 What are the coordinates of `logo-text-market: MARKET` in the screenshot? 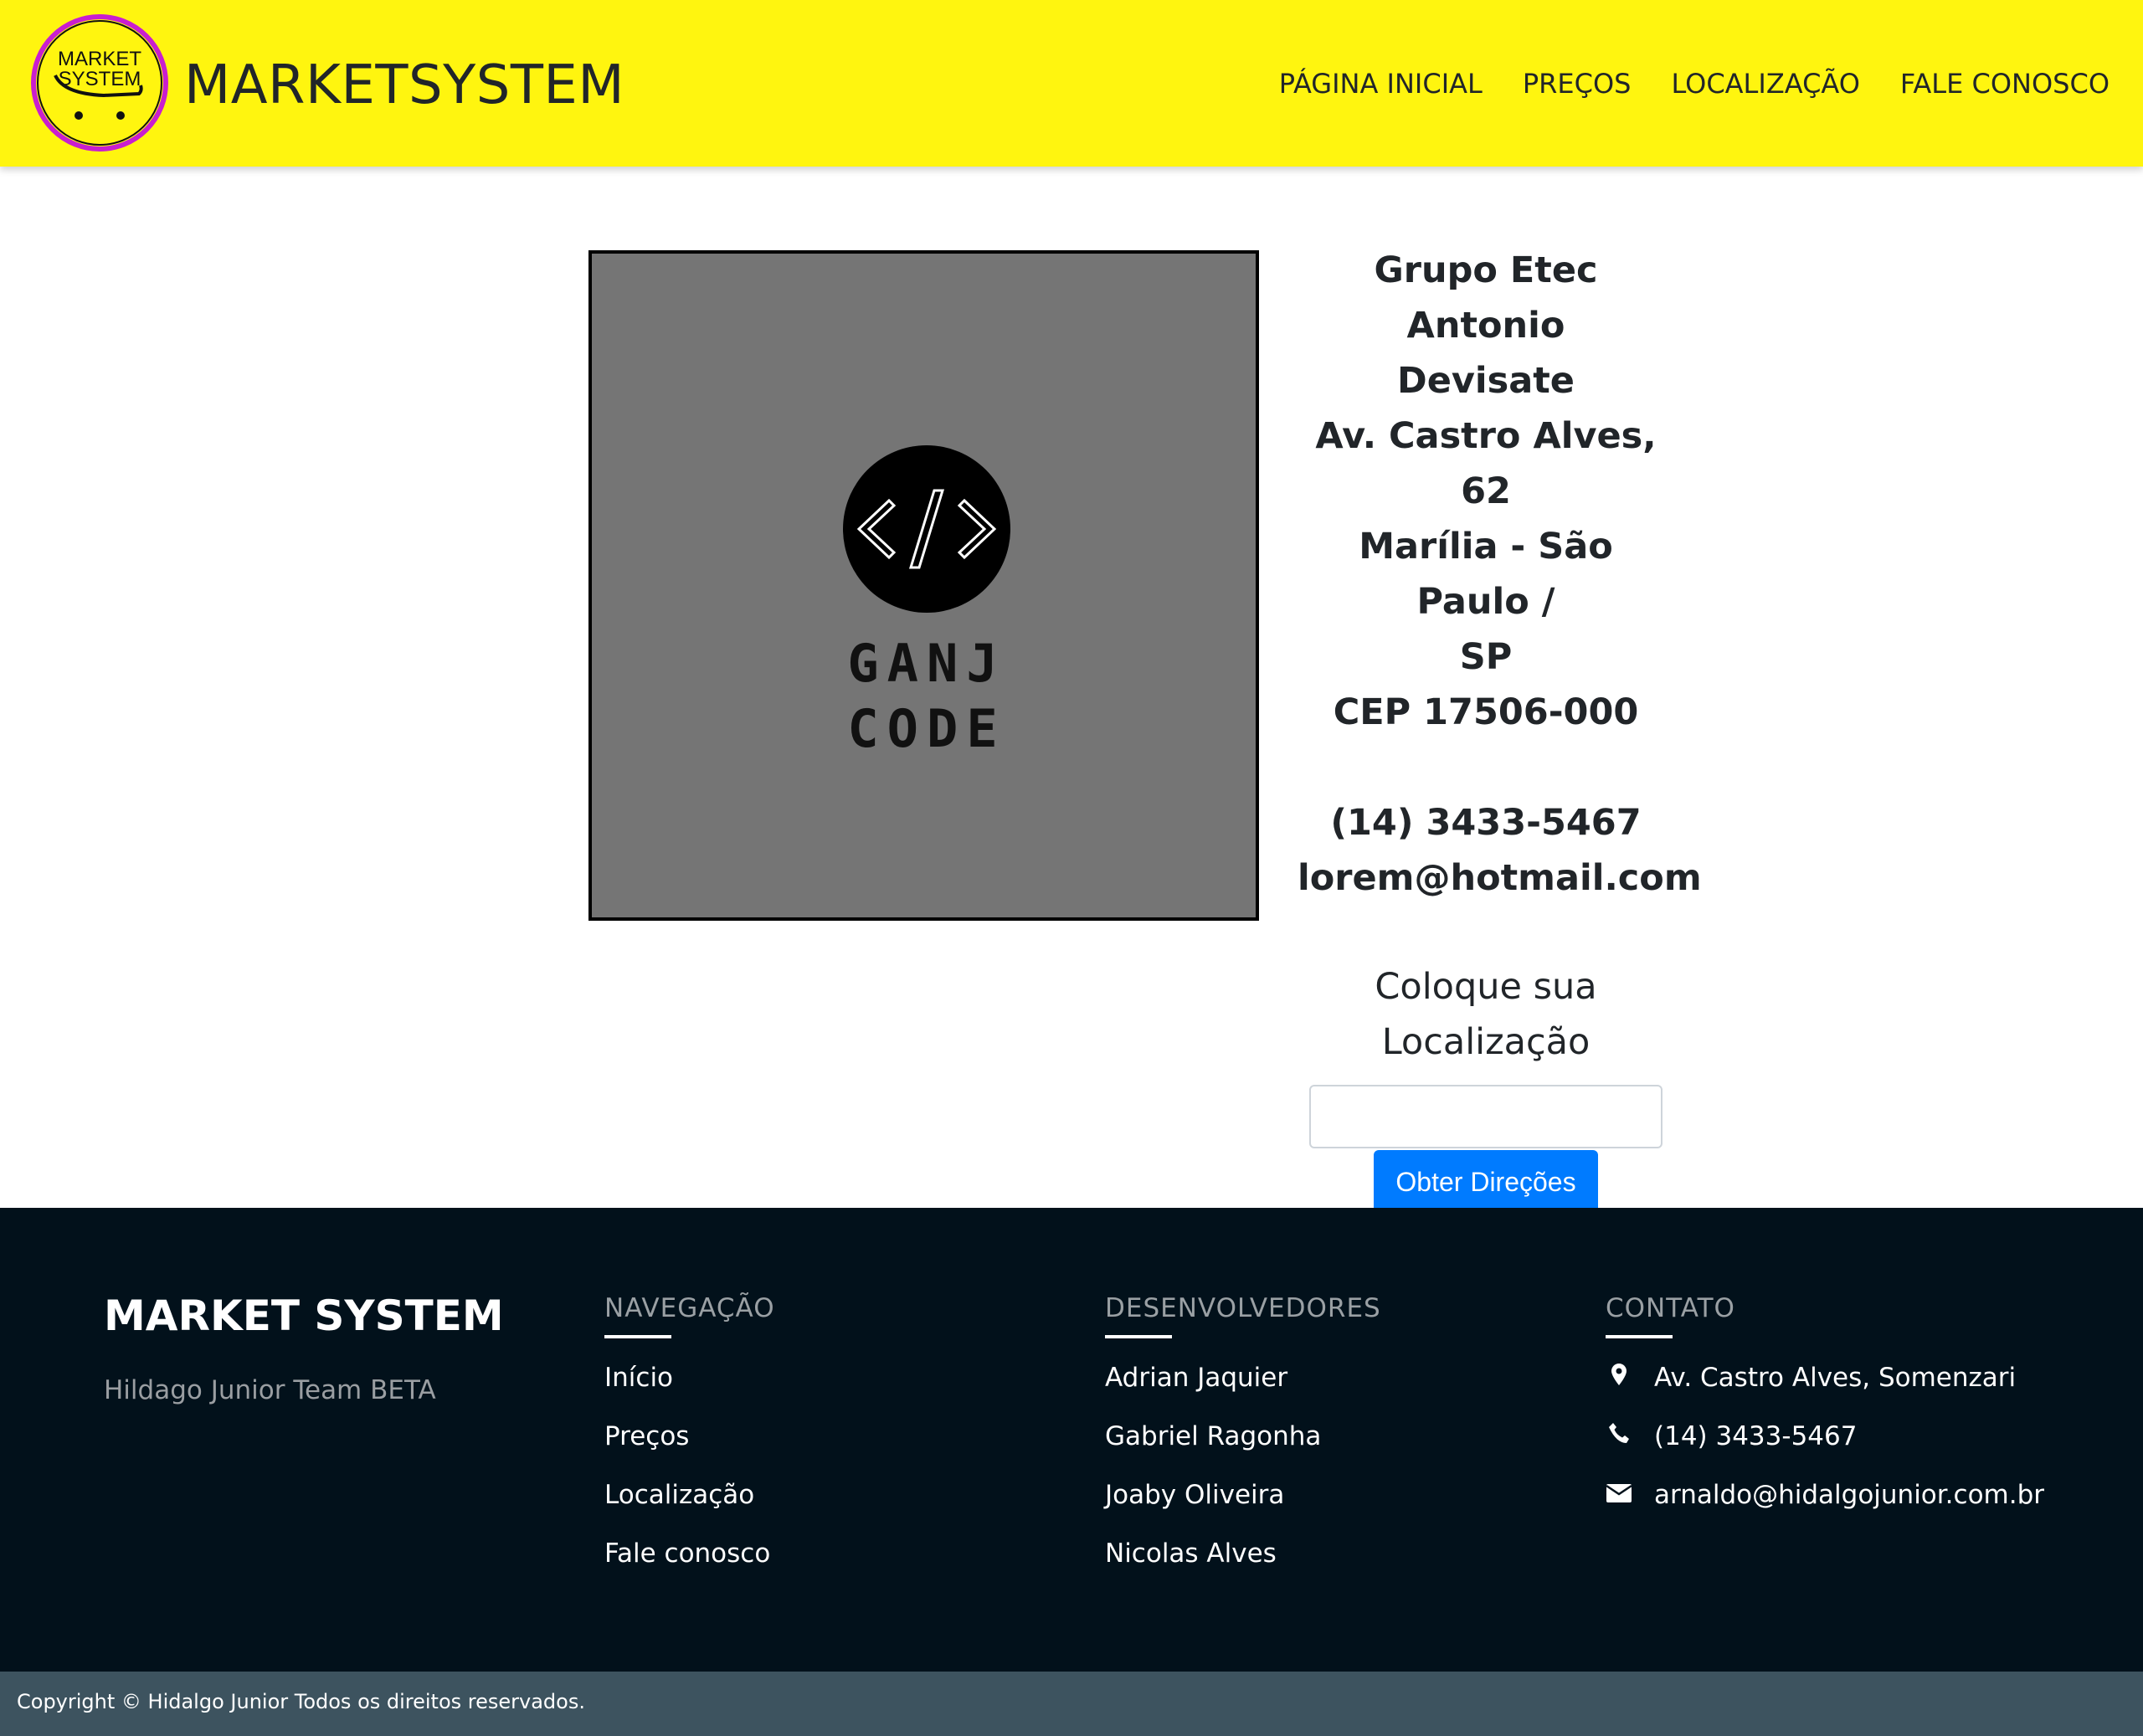 It's located at (99, 59).